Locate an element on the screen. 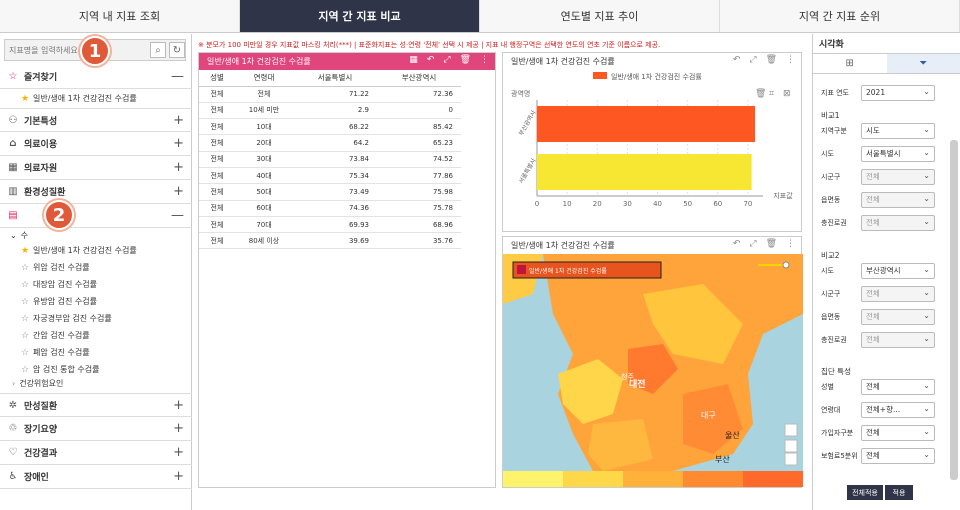 This screenshot has height=510, width=960. filter-select: 시도 ⌄ is located at coordinates (898, 130).